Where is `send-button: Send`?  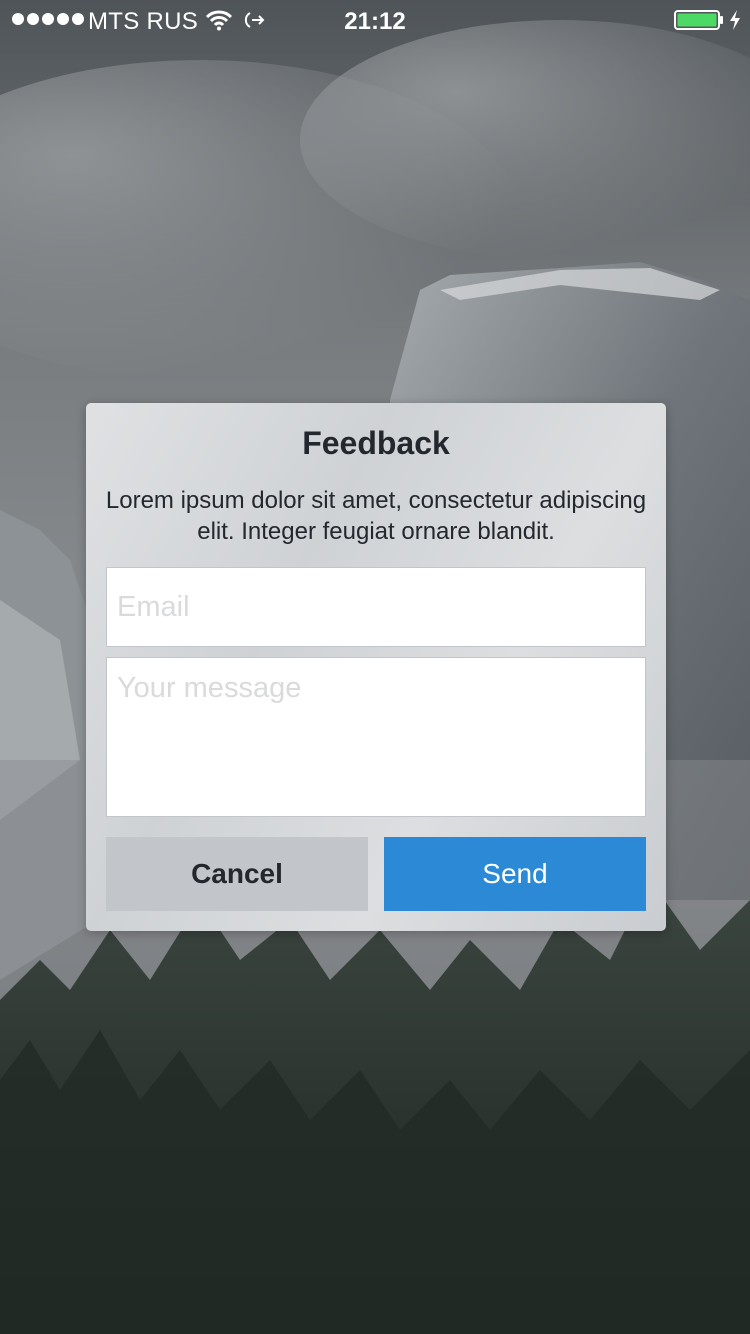
send-button: Send is located at coordinates (515, 874).